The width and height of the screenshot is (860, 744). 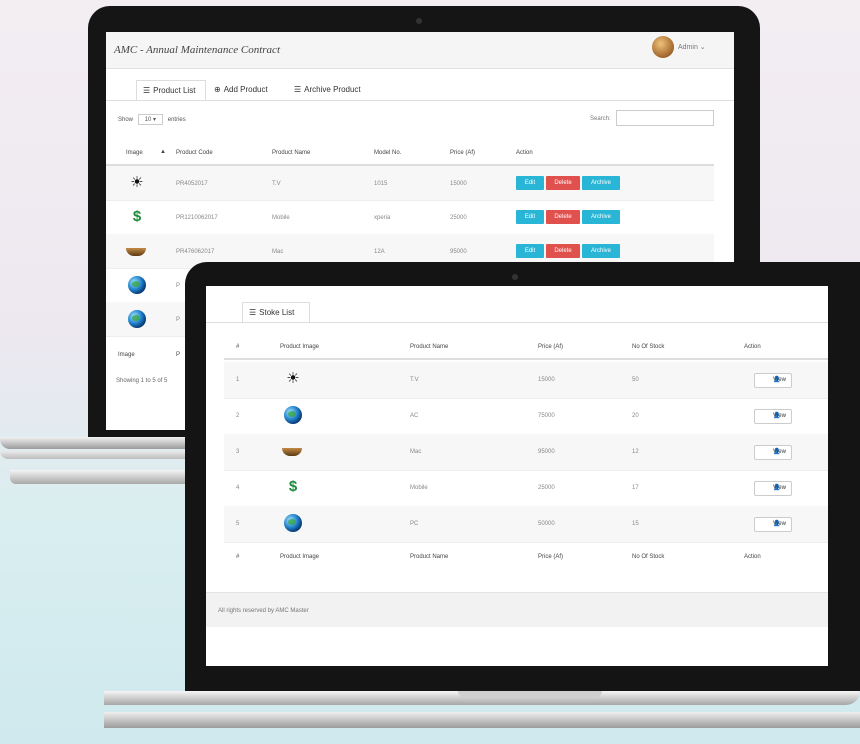 What do you see at coordinates (419, 21) in the screenshot?
I see `back-laptop-camera` at bounding box center [419, 21].